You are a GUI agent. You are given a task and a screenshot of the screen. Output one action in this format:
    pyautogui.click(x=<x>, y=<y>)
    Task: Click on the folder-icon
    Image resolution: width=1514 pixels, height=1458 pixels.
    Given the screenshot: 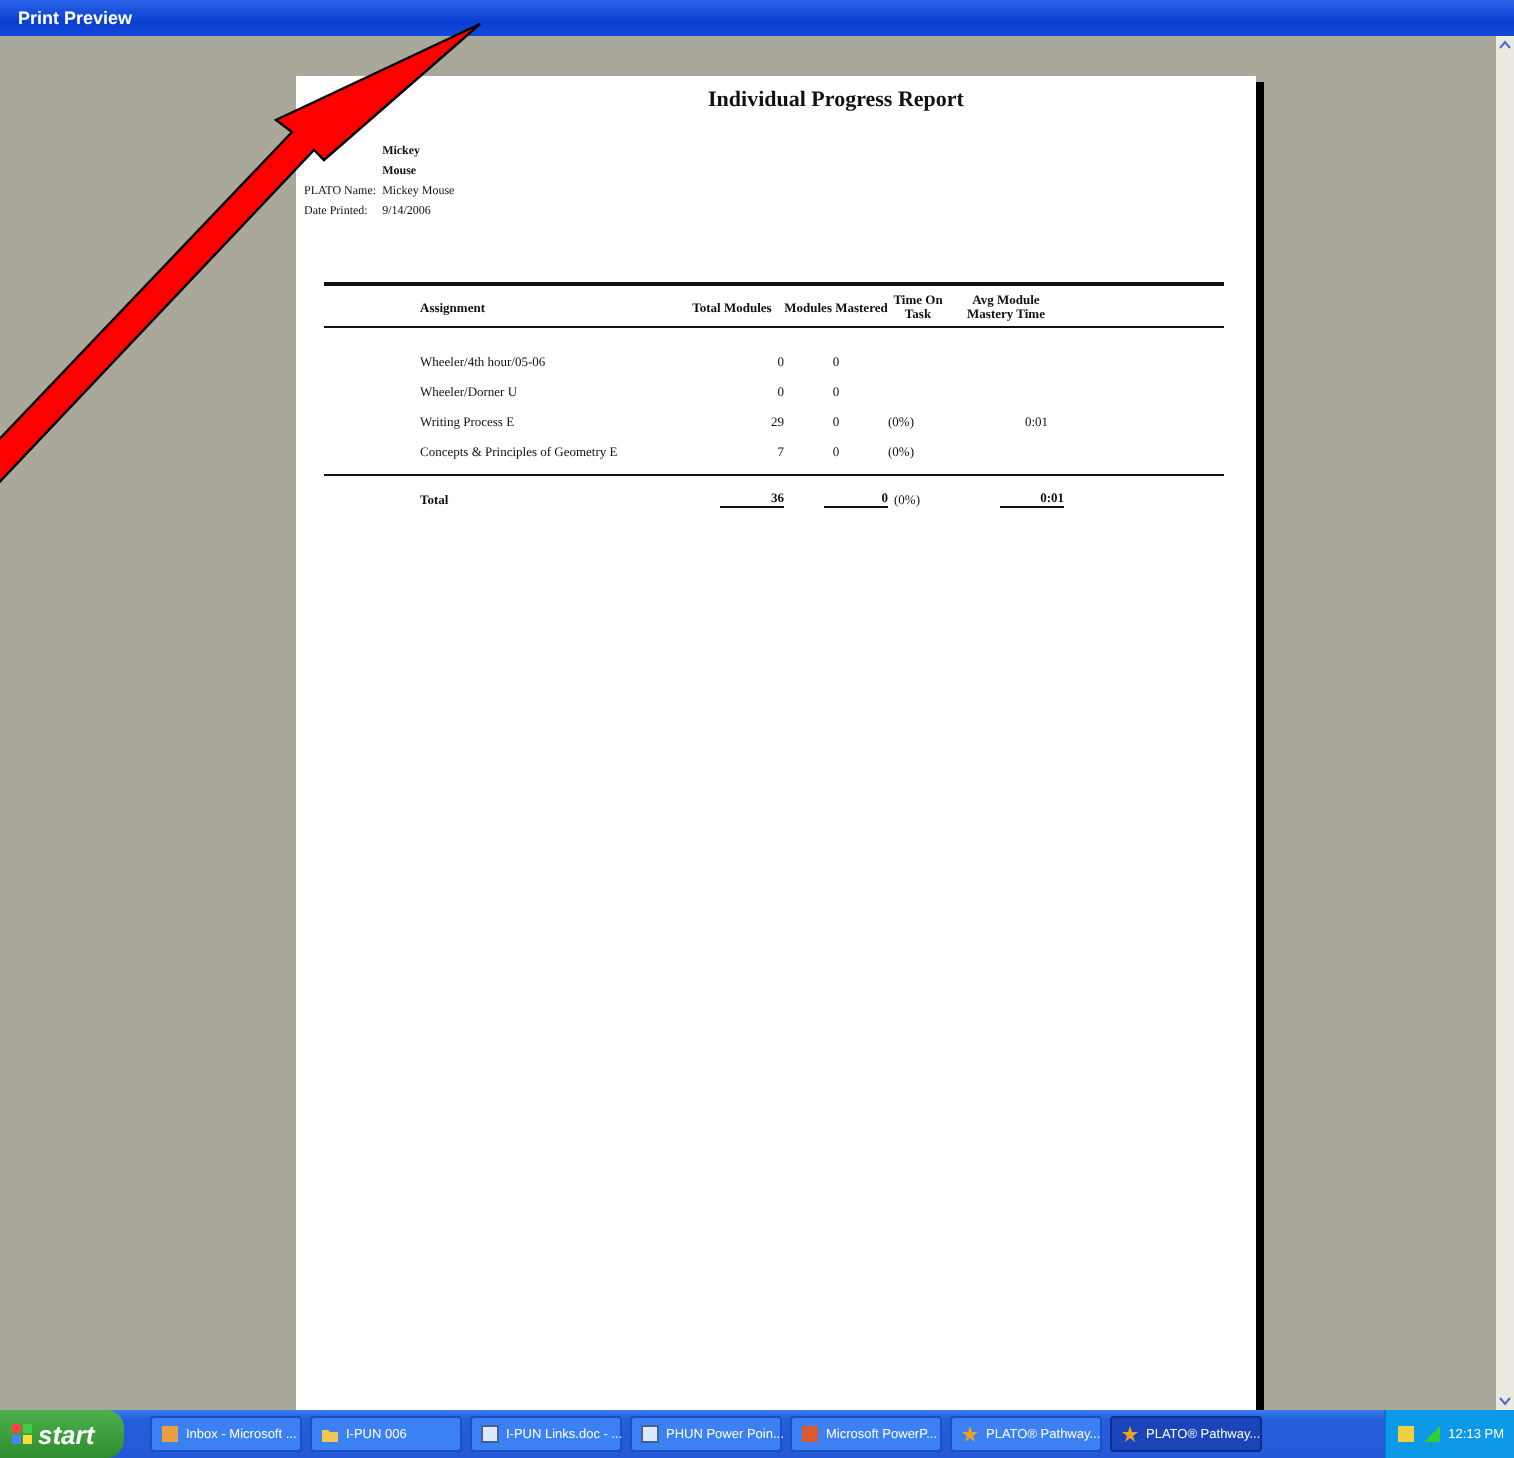 What is the action you would take?
    pyautogui.click(x=330, y=1434)
    